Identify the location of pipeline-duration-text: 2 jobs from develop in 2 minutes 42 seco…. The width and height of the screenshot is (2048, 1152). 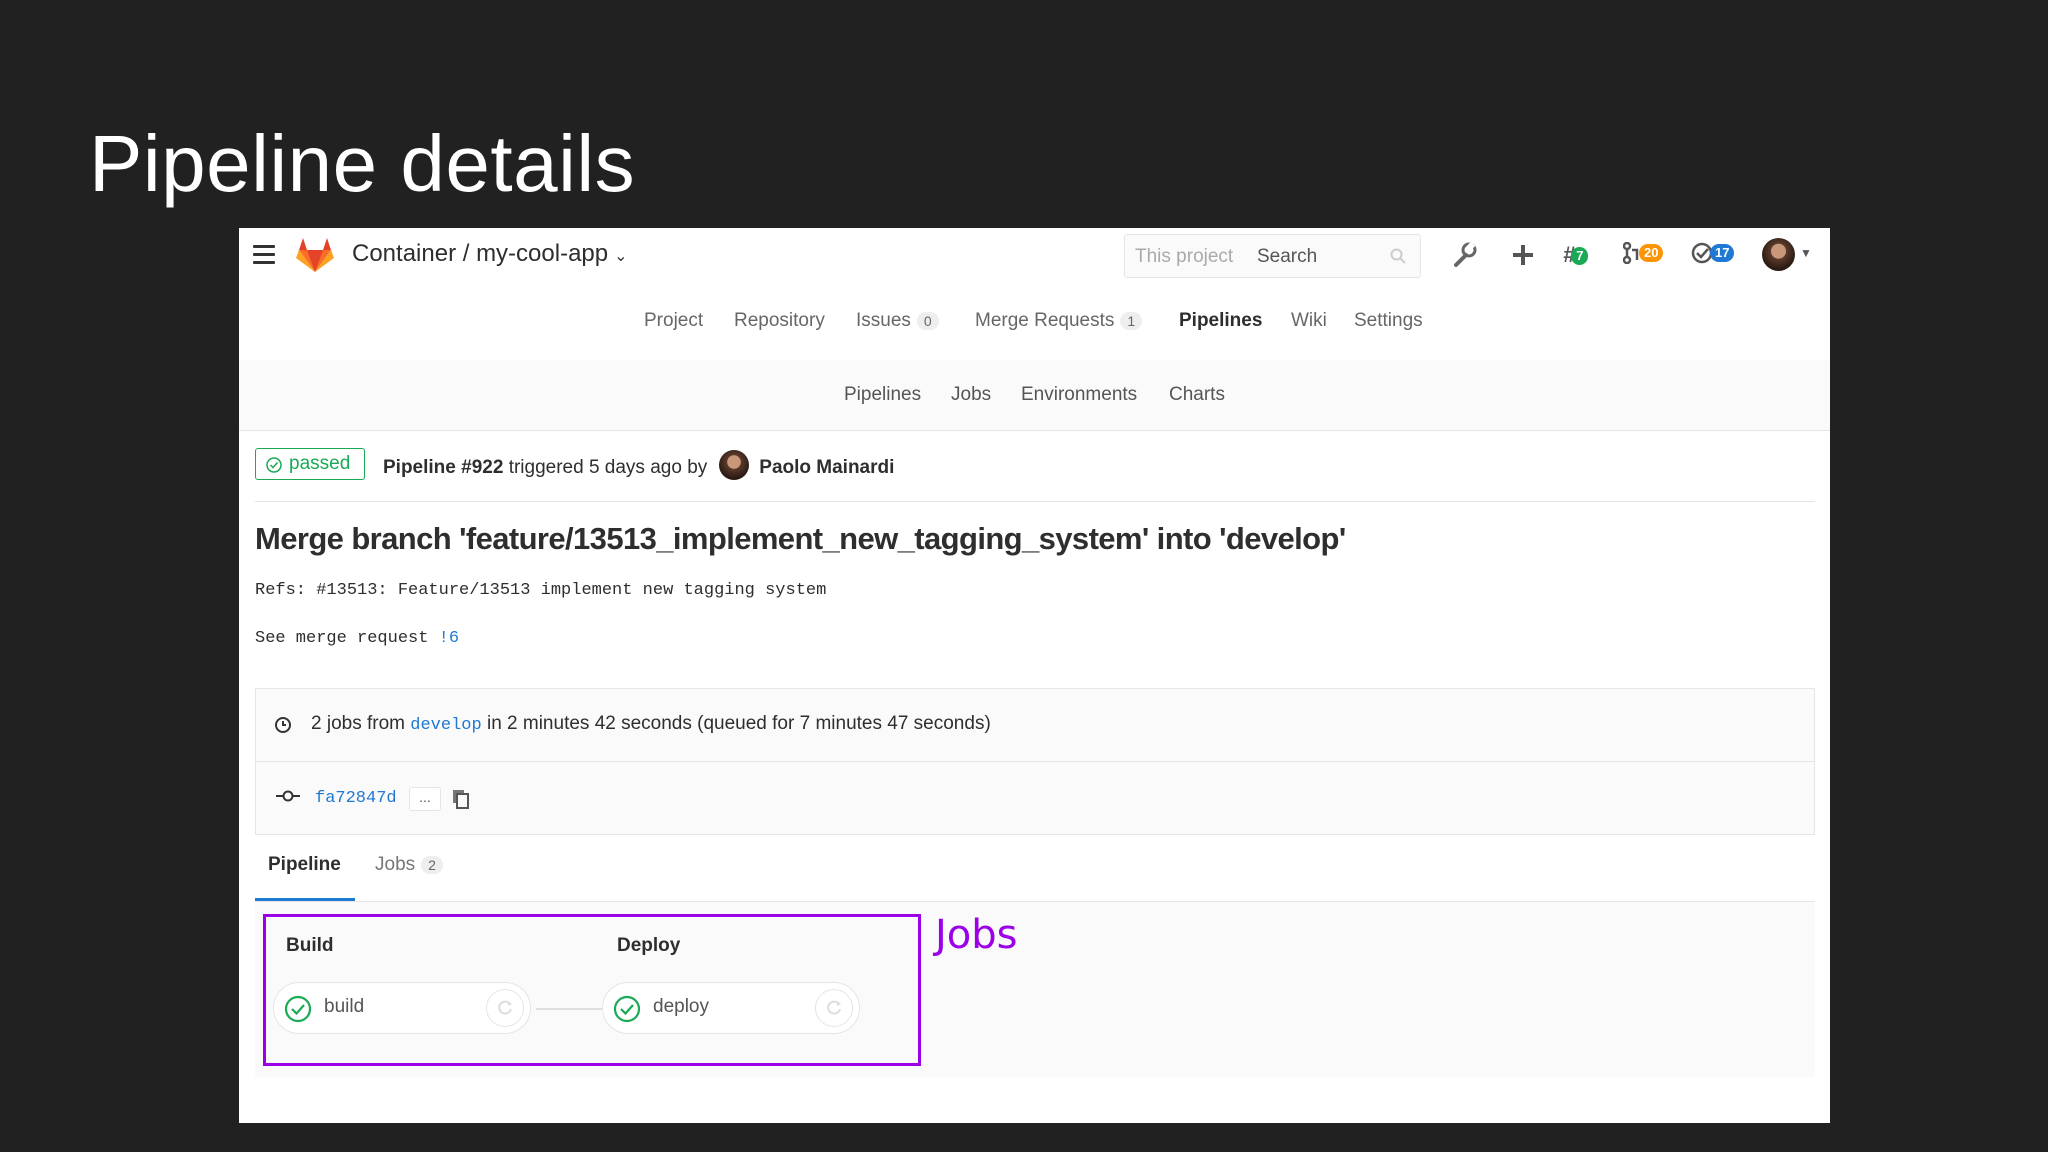
(651, 724).